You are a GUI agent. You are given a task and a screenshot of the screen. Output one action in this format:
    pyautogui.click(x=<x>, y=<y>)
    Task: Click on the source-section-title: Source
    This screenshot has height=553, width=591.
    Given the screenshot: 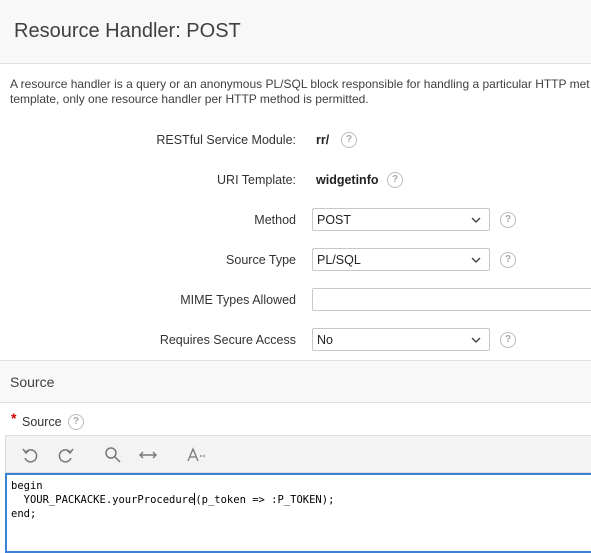 What is the action you would take?
    pyautogui.click(x=32, y=382)
    